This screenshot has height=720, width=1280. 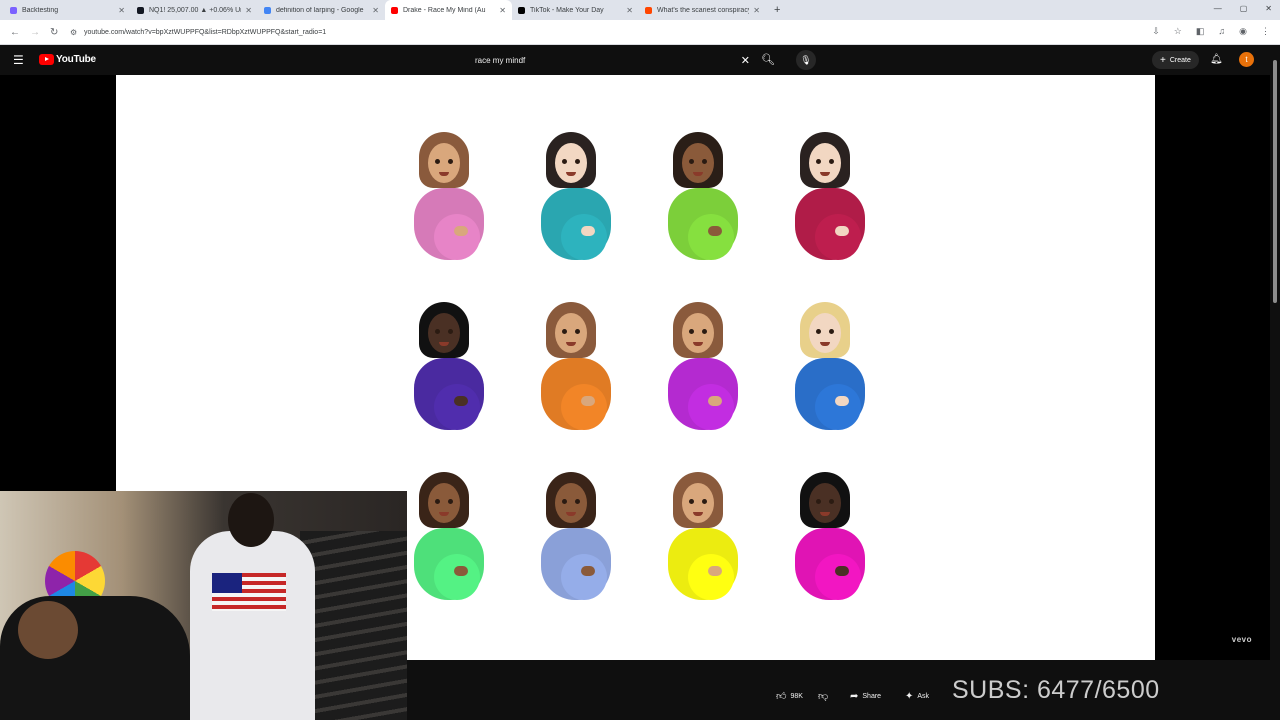 What do you see at coordinates (55, 32) in the screenshot?
I see `reload-icon: ↻` at bounding box center [55, 32].